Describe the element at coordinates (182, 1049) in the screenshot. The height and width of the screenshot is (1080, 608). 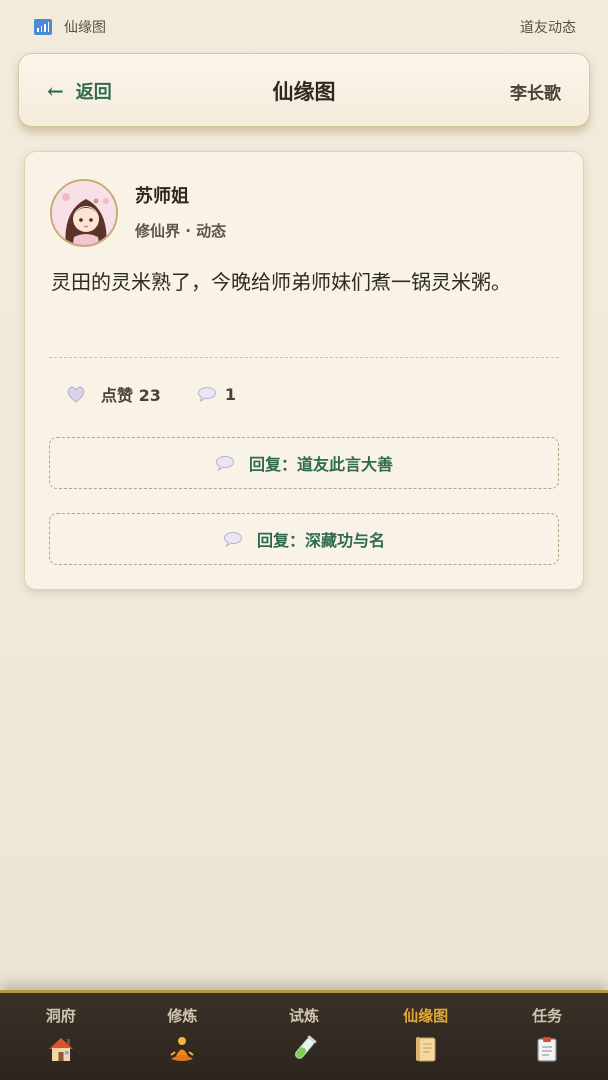
I see `meditation-icon` at that location.